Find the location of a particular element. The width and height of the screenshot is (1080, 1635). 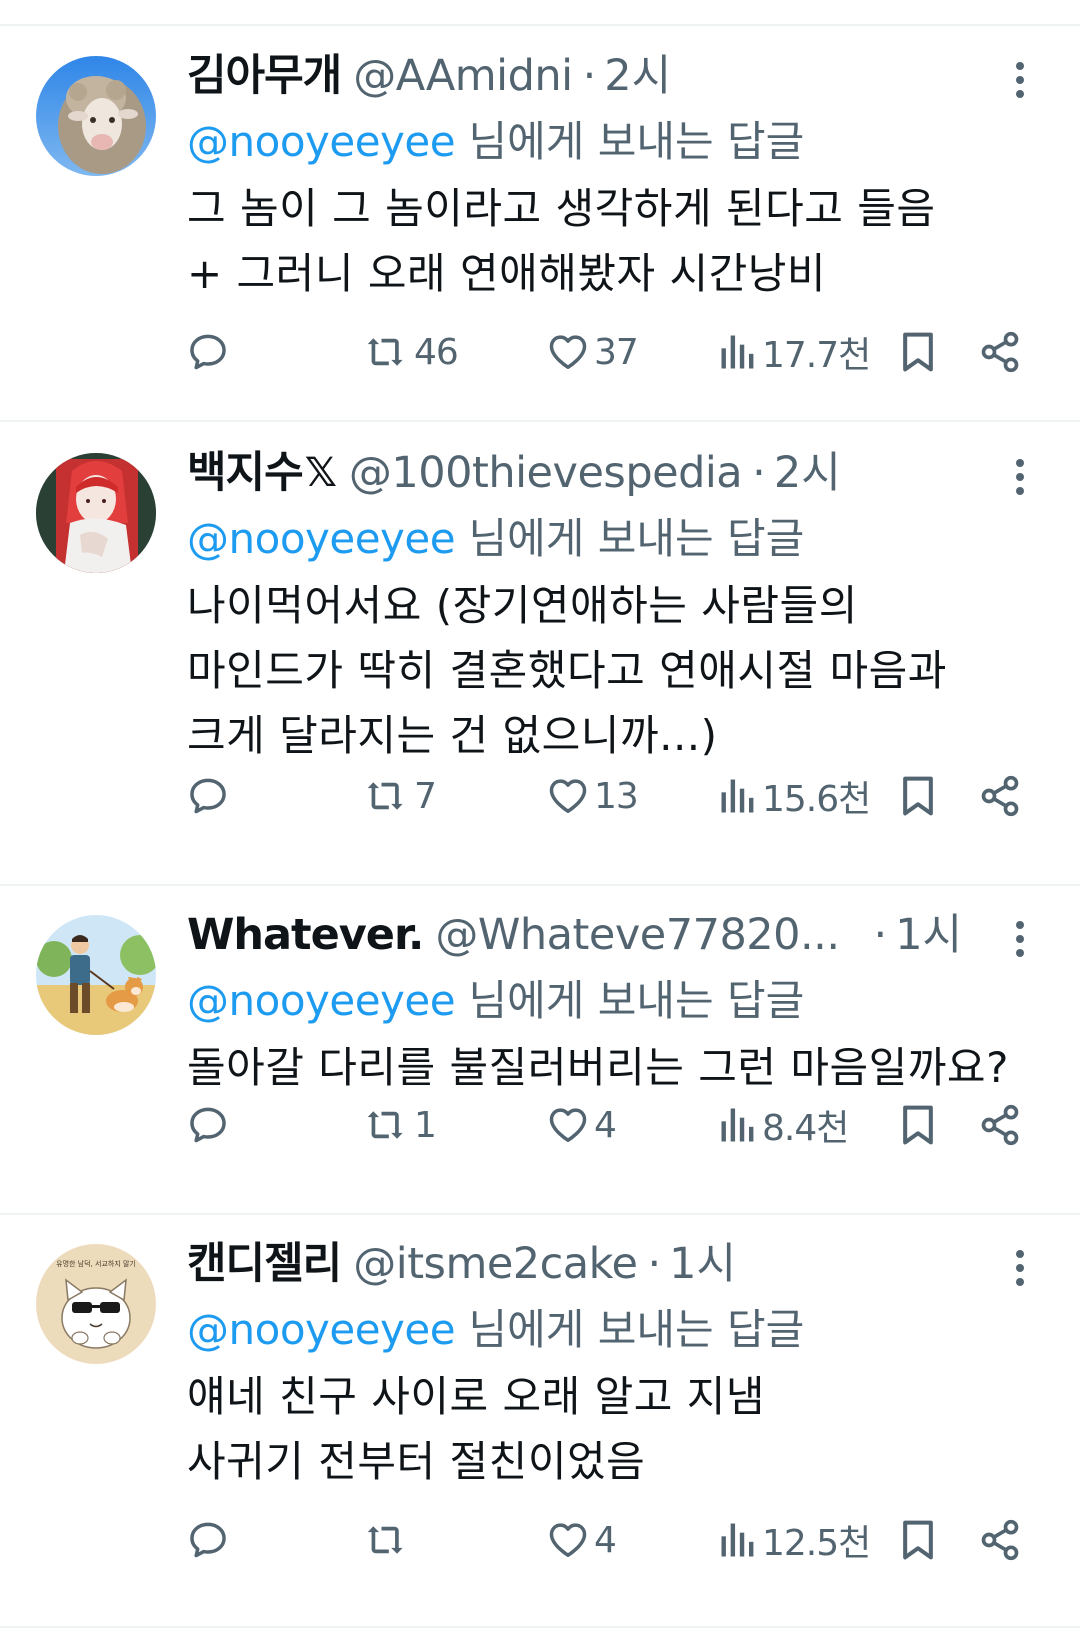

like-button: 13 is located at coordinates (592, 796).